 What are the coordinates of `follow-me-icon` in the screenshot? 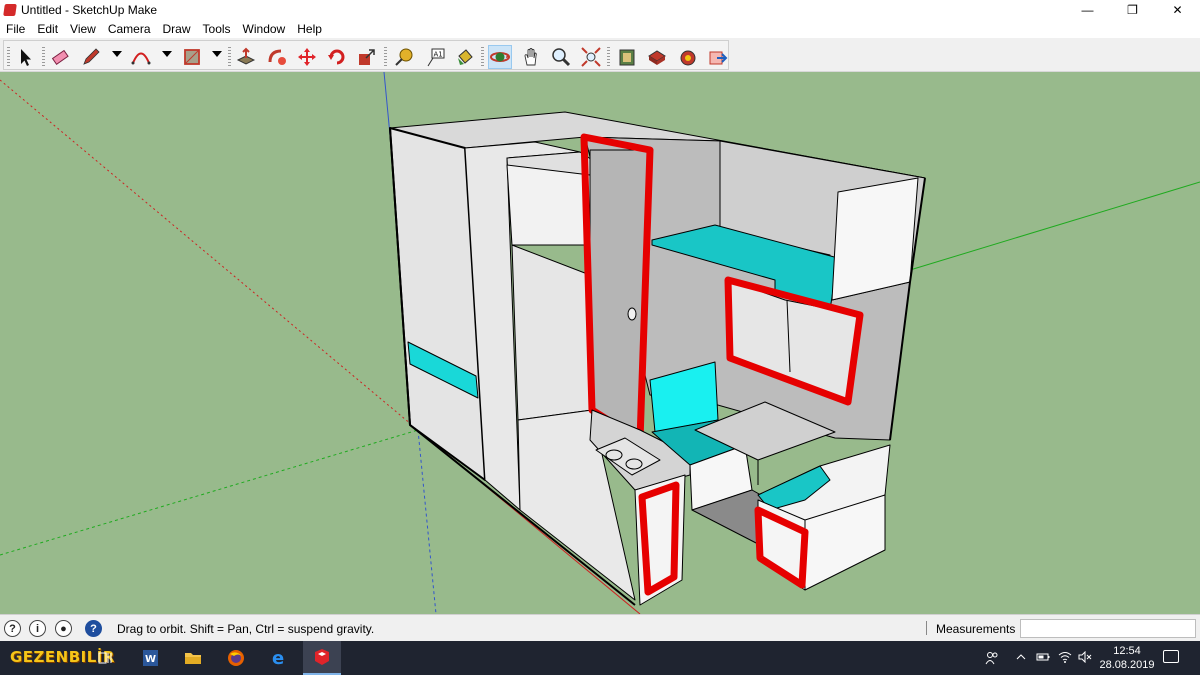 It's located at (277, 57).